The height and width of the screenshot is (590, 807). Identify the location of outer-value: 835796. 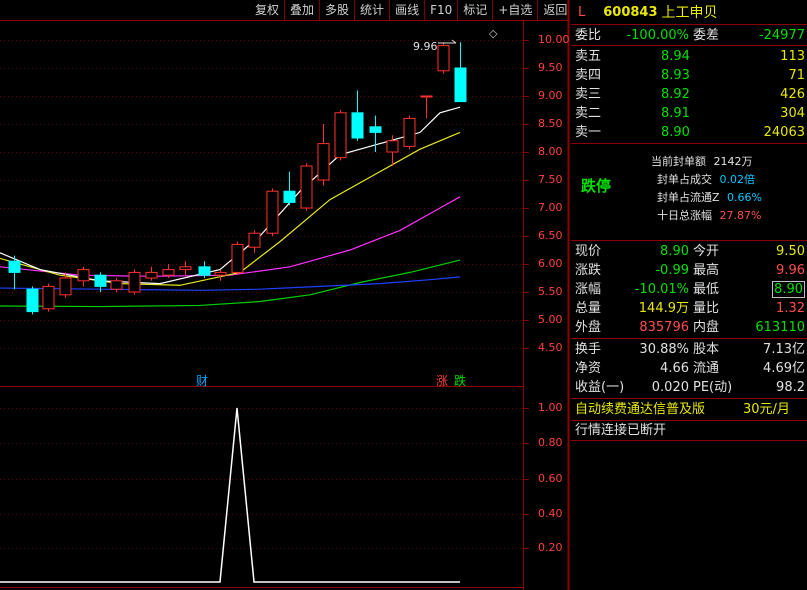
(664, 327).